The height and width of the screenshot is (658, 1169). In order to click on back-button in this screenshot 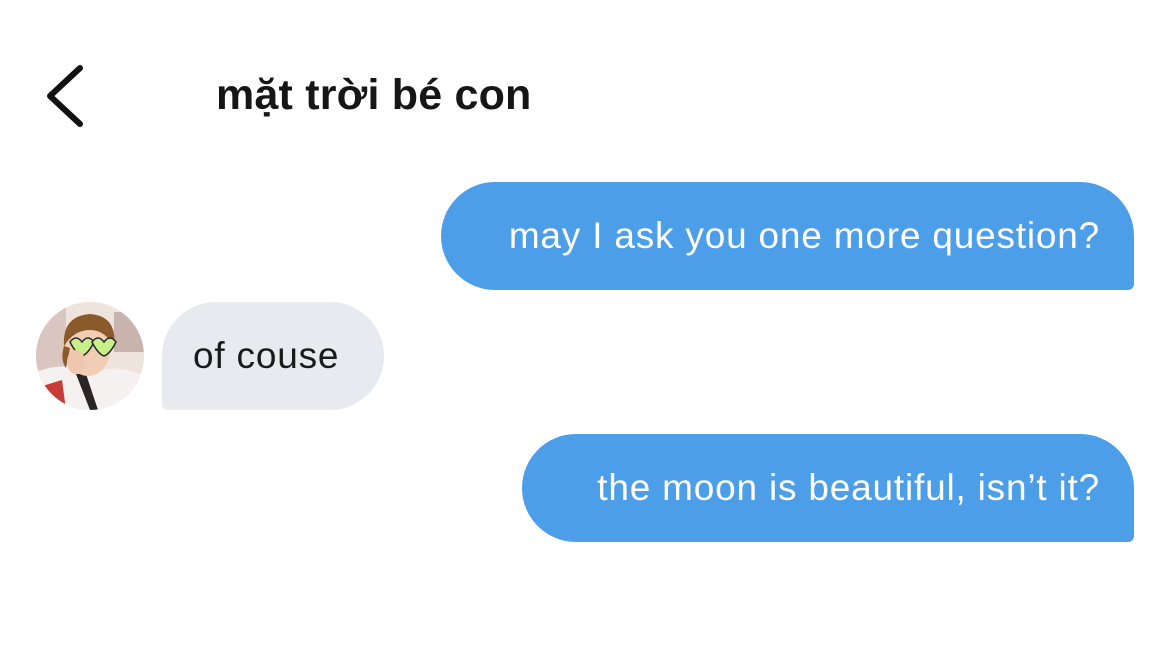, I will do `click(70, 96)`.